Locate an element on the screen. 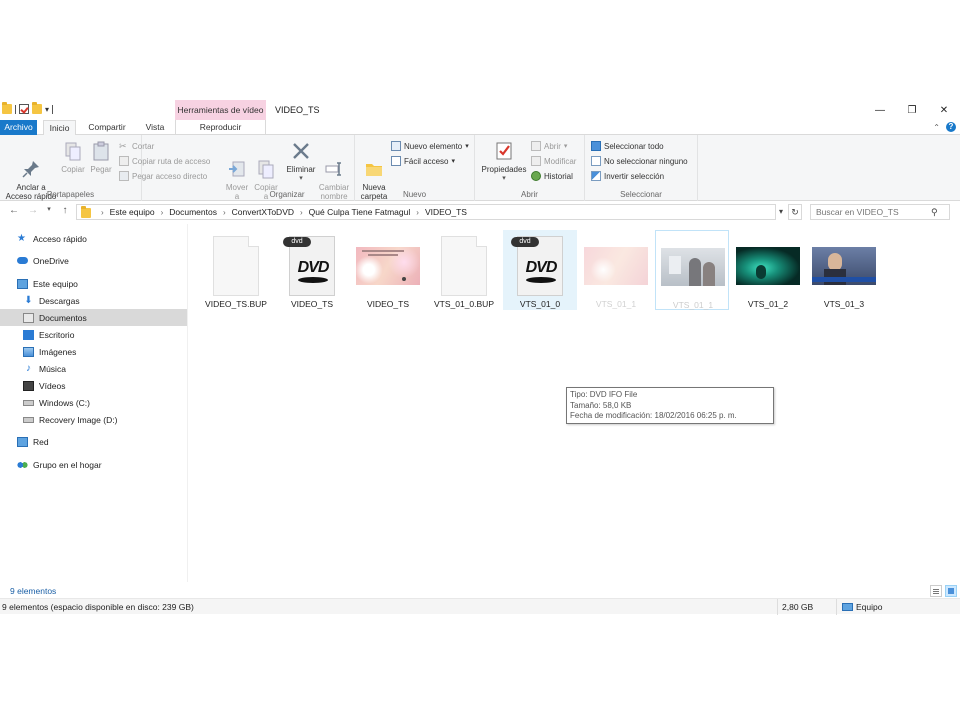 The width and height of the screenshot is (960, 720). breadcrumb-documentos: Documentos is located at coordinates (193, 212).